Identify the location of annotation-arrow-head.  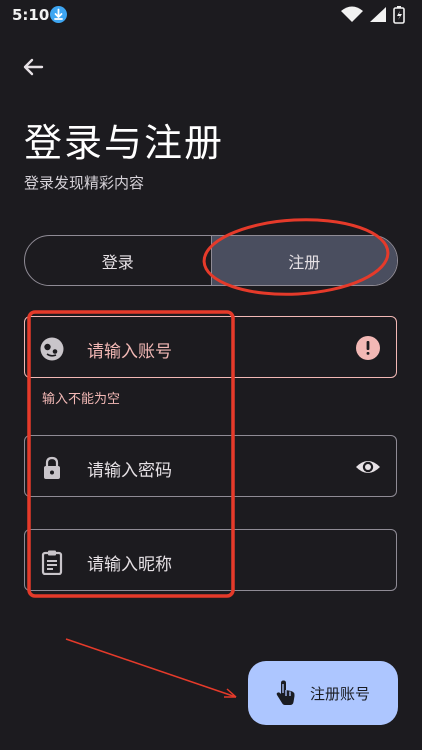
(230, 693).